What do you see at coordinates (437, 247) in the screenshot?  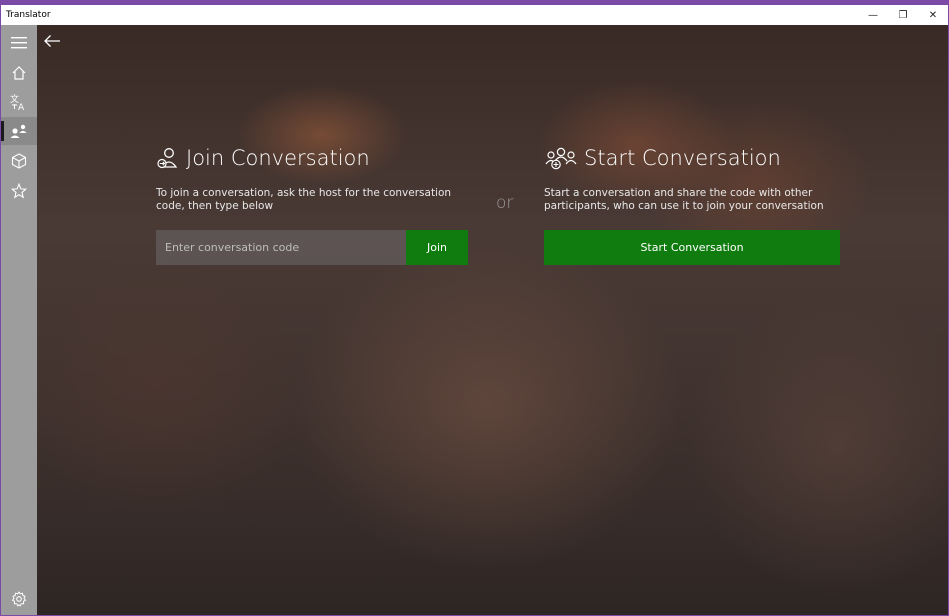 I see `join-button: Join` at bounding box center [437, 247].